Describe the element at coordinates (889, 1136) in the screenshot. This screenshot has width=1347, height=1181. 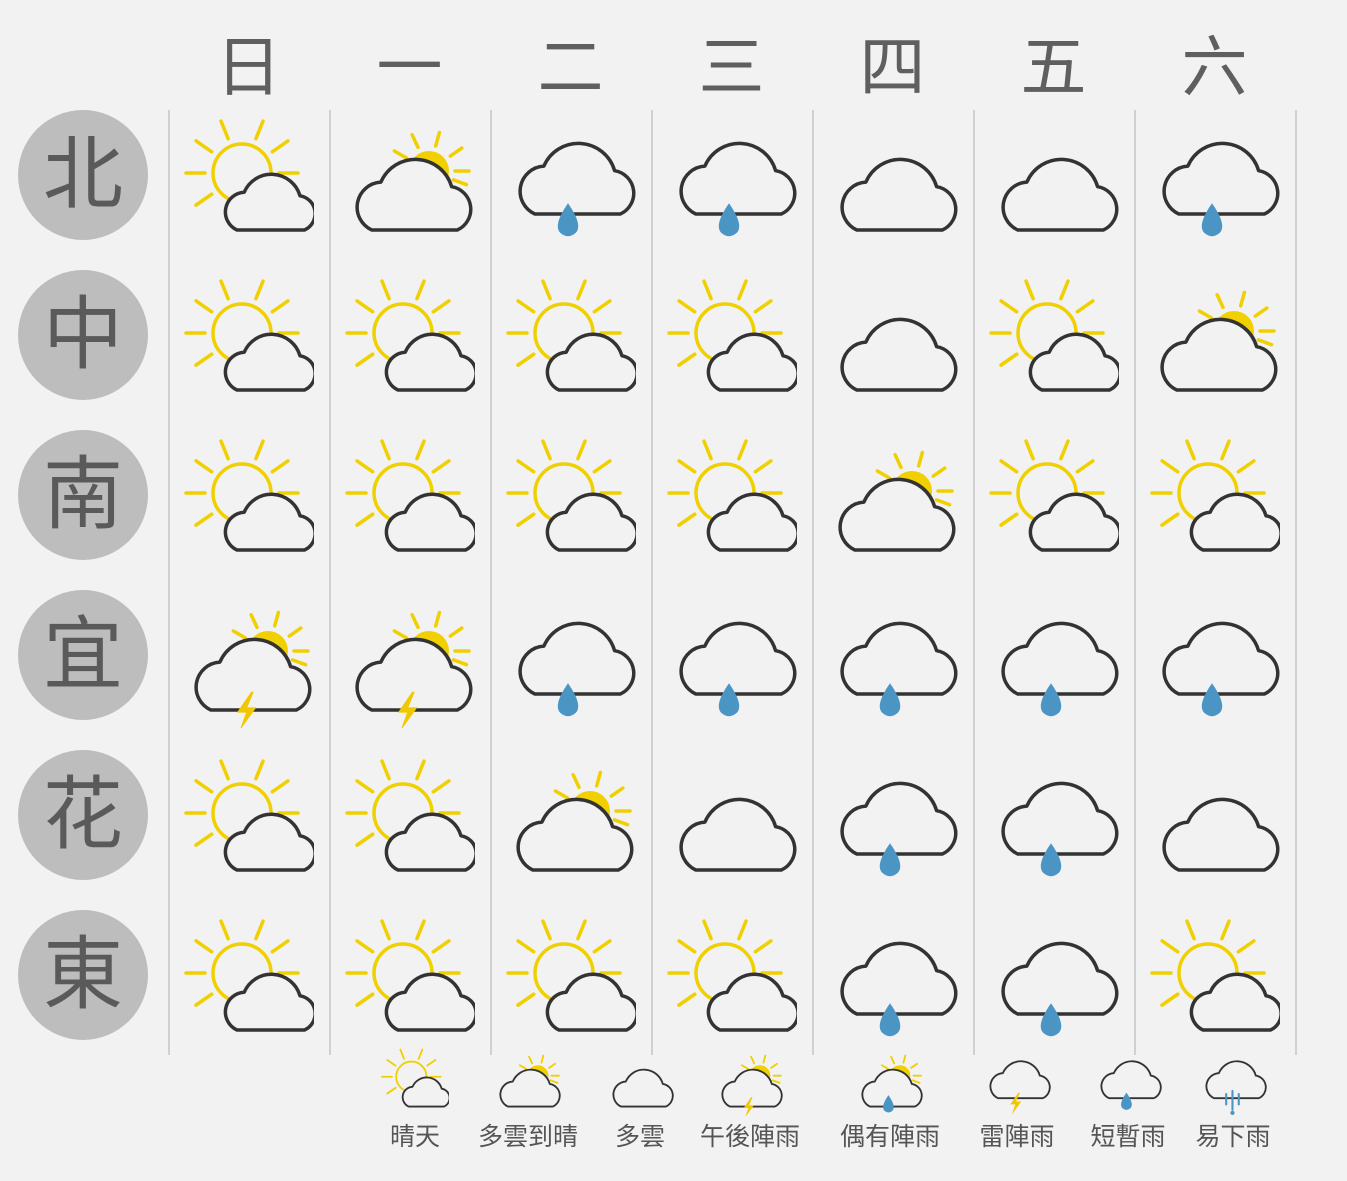
I see `legend-label: 偶有陣雨` at that location.